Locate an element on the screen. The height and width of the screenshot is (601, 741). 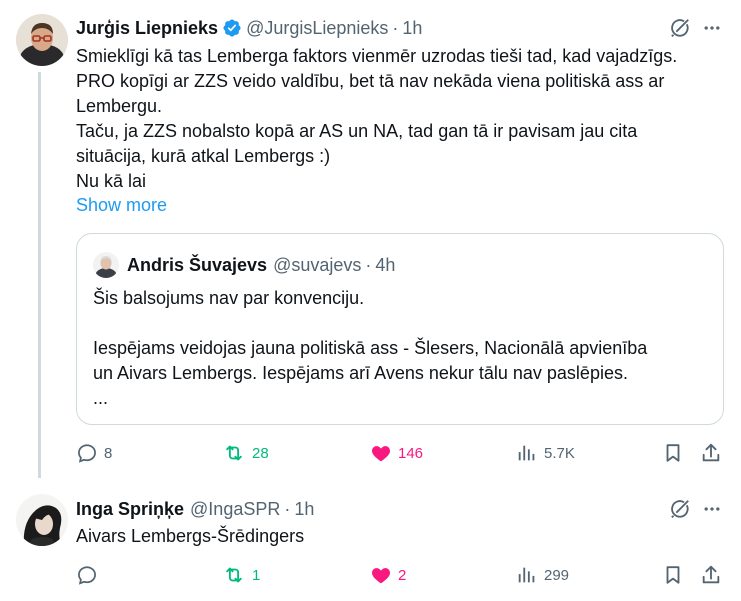
views-button: 299 is located at coordinates (542, 575).